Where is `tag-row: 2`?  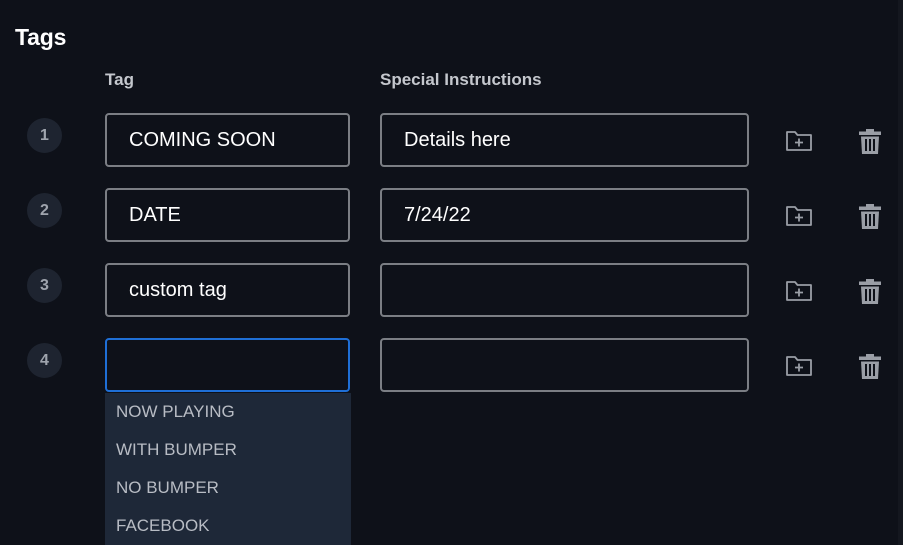 tag-row: 2 is located at coordinates (451, 216).